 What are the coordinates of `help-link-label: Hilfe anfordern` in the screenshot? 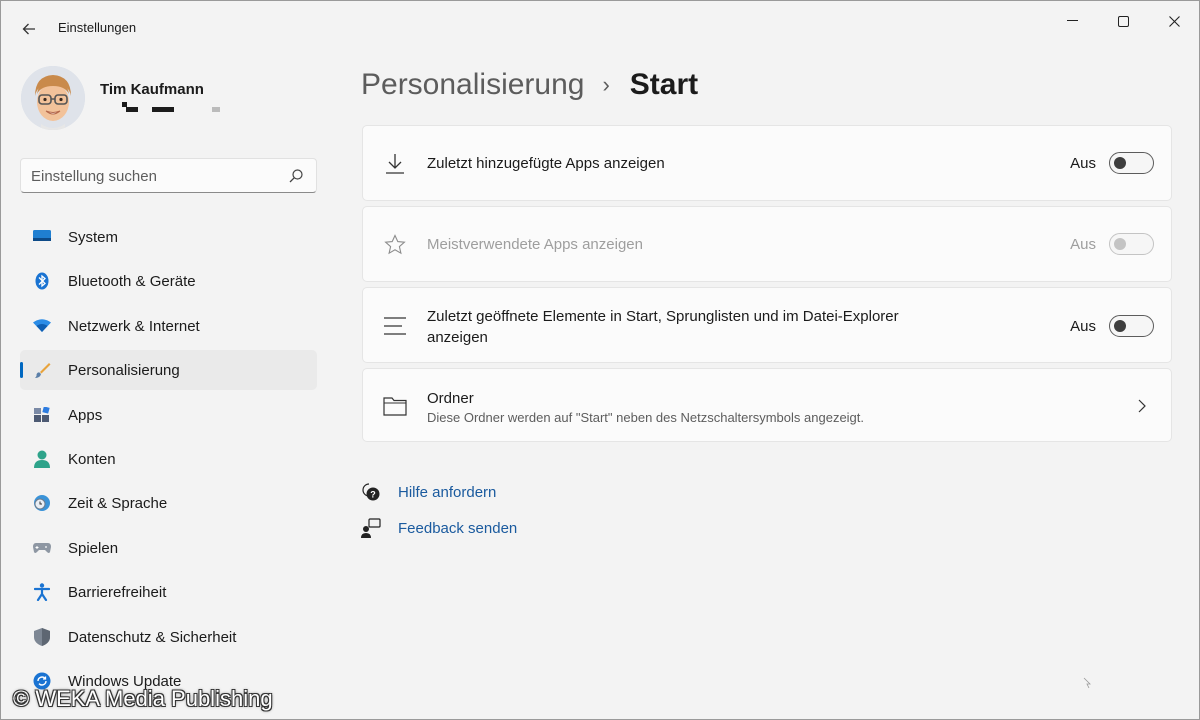 It's located at (447, 492).